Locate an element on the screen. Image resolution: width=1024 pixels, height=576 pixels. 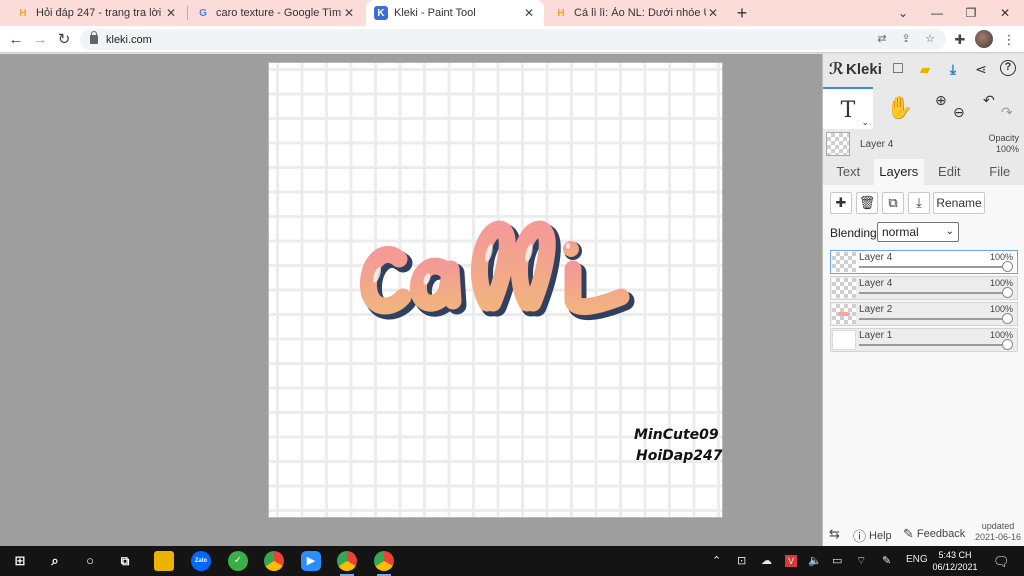
current-layer-thumbnail is located at coordinates (838, 144).